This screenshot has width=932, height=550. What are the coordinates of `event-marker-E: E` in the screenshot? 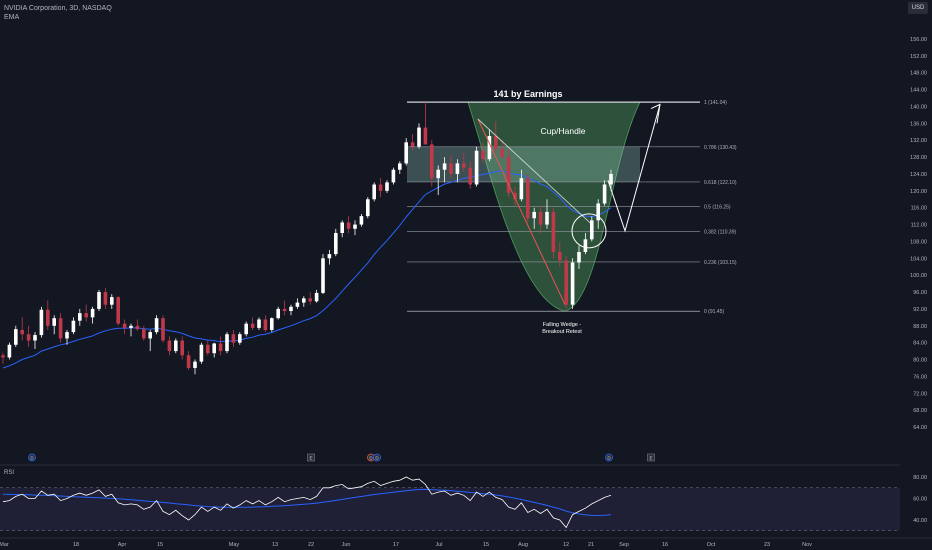 It's located at (651, 457).